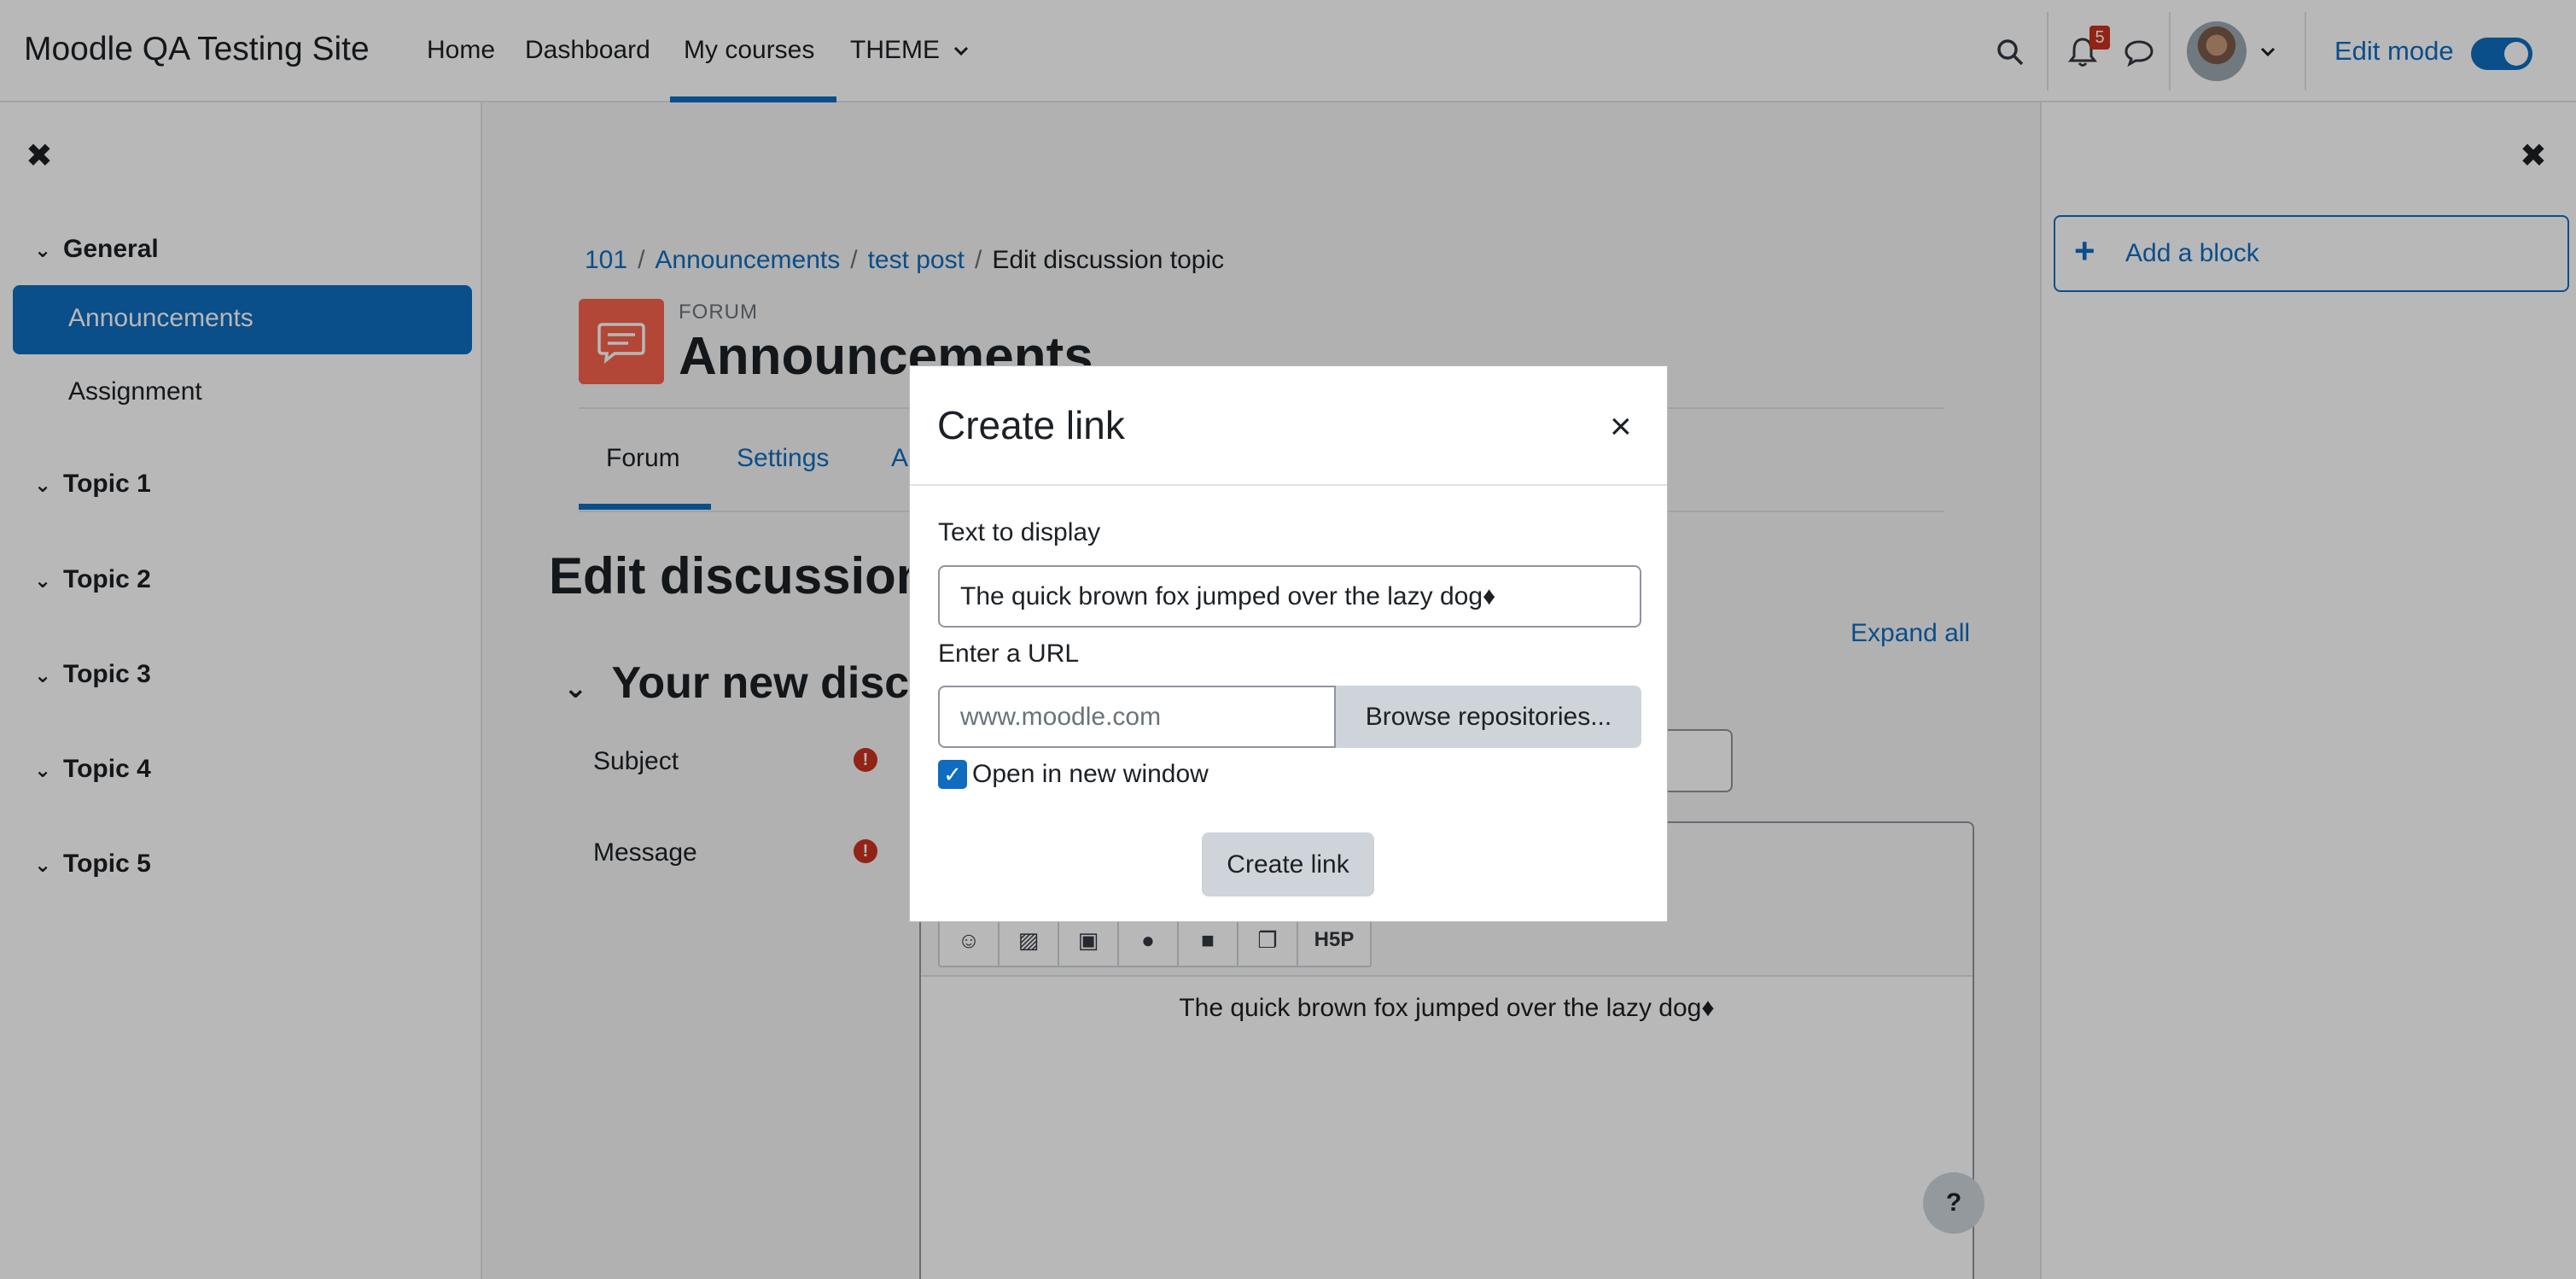  I want to click on text-to-display-label: Text to display, so click(1019, 532).